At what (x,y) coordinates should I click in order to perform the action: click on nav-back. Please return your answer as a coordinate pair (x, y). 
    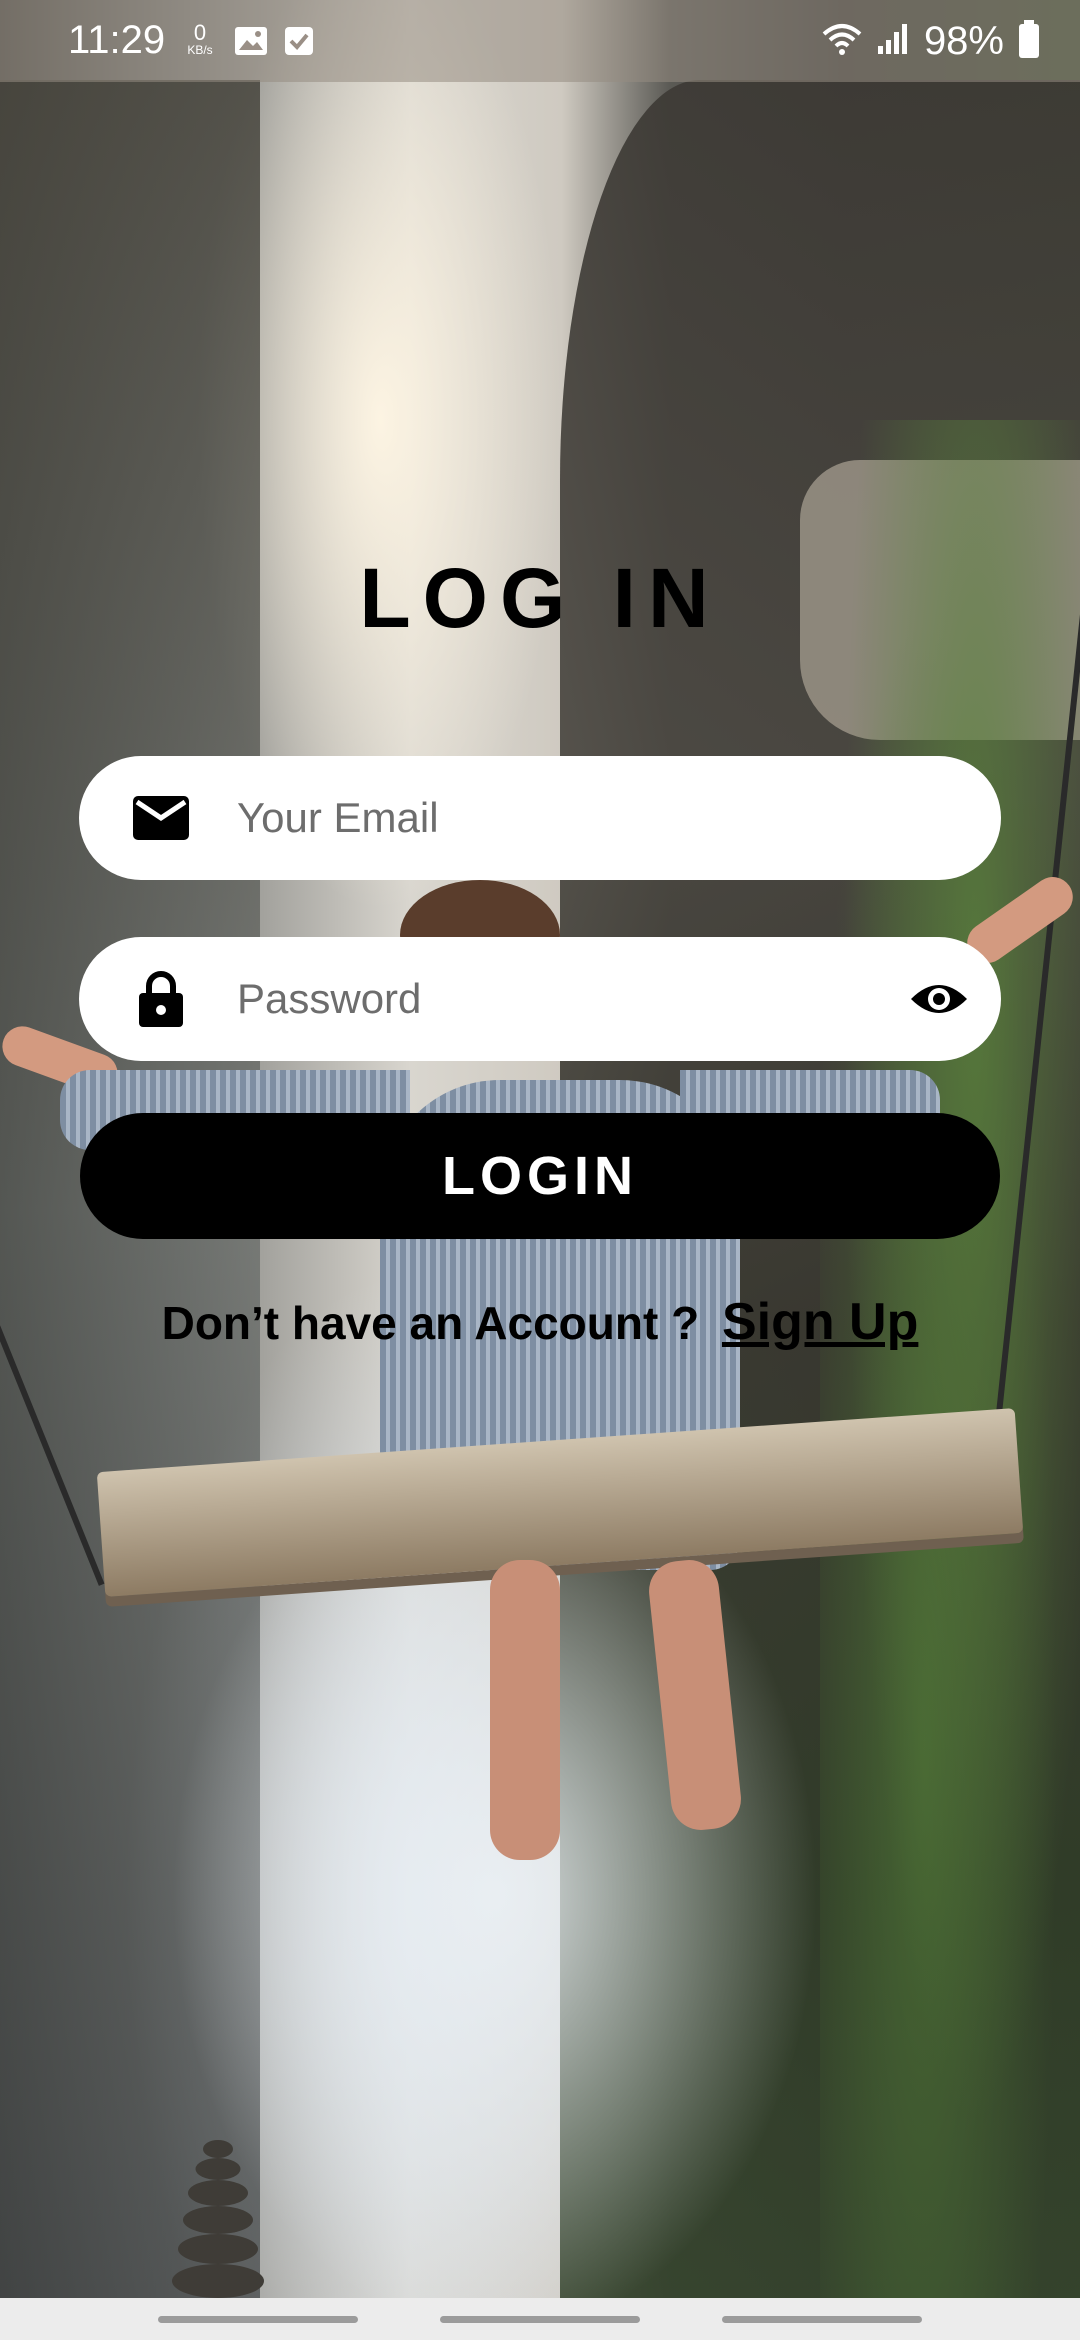
    Looking at the image, I should click on (822, 2319).